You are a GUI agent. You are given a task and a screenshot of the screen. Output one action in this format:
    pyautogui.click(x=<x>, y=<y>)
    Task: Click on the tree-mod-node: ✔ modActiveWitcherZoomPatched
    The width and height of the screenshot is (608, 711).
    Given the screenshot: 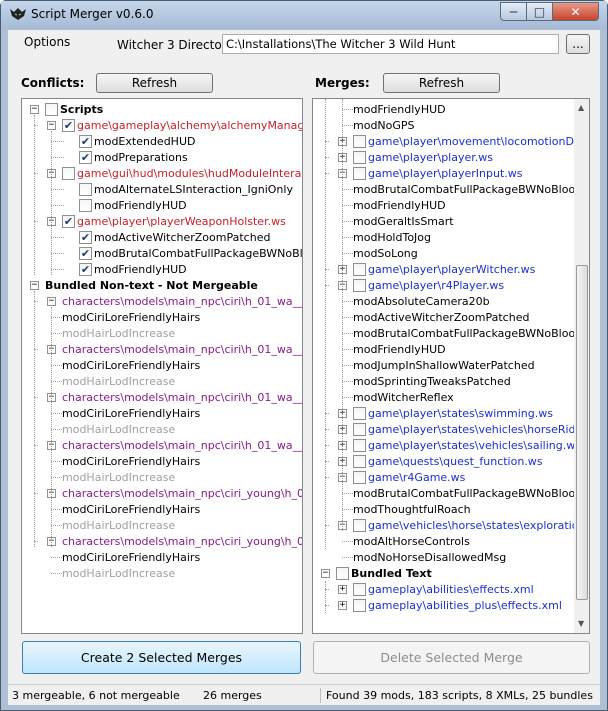 What is the action you would take?
    pyautogui.click(x=174, y=237)
    